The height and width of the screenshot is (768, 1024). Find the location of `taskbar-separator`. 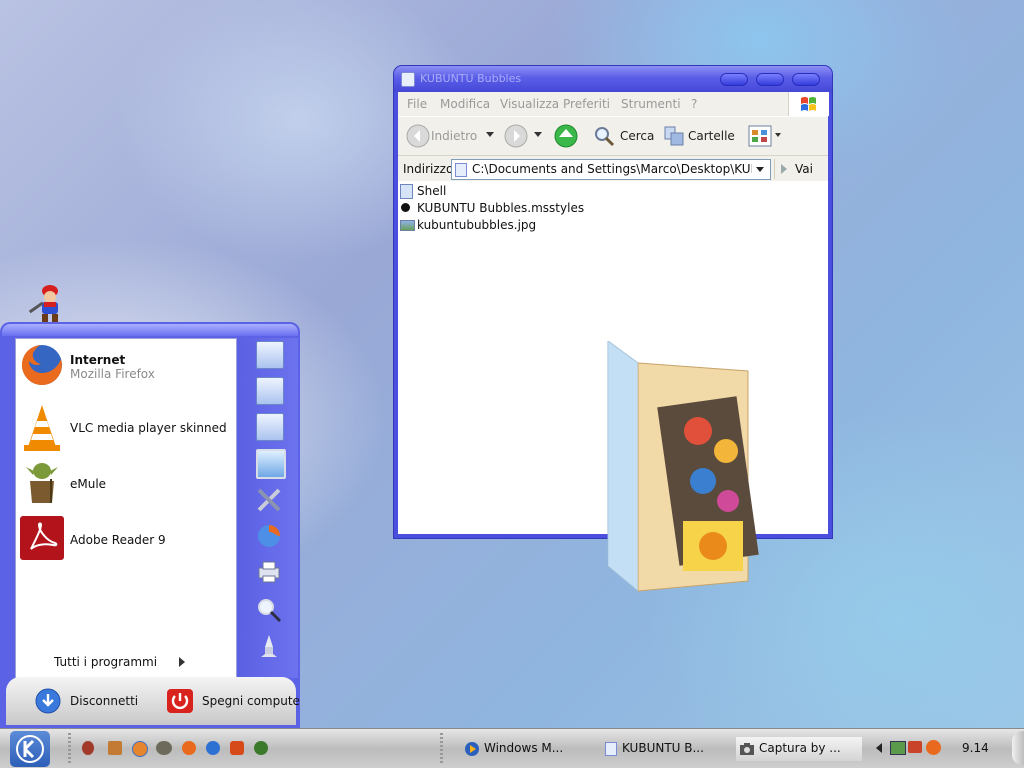

taskbar-separator is located at coordinates (69, 749).